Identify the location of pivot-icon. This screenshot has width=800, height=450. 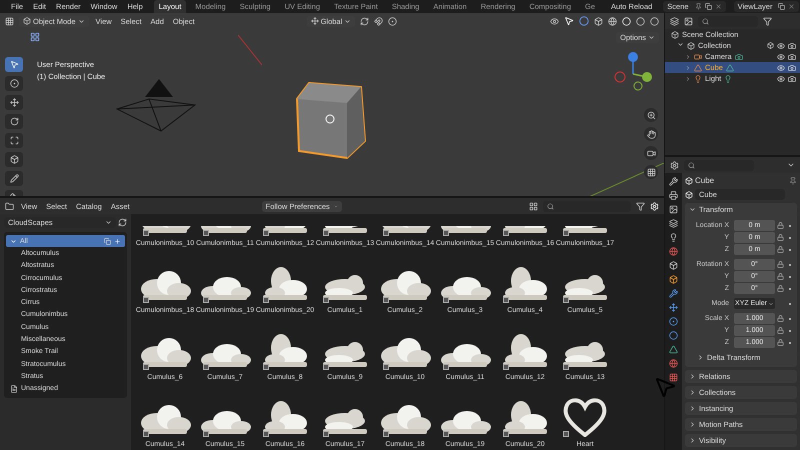
(365, 21).